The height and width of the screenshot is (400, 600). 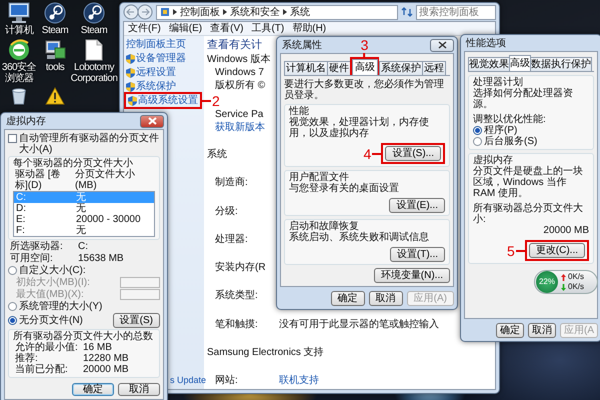 What do you see at coordinates (19, 50) in the screenshot?
I see `browser-icon` at bounding box center [19, 50].